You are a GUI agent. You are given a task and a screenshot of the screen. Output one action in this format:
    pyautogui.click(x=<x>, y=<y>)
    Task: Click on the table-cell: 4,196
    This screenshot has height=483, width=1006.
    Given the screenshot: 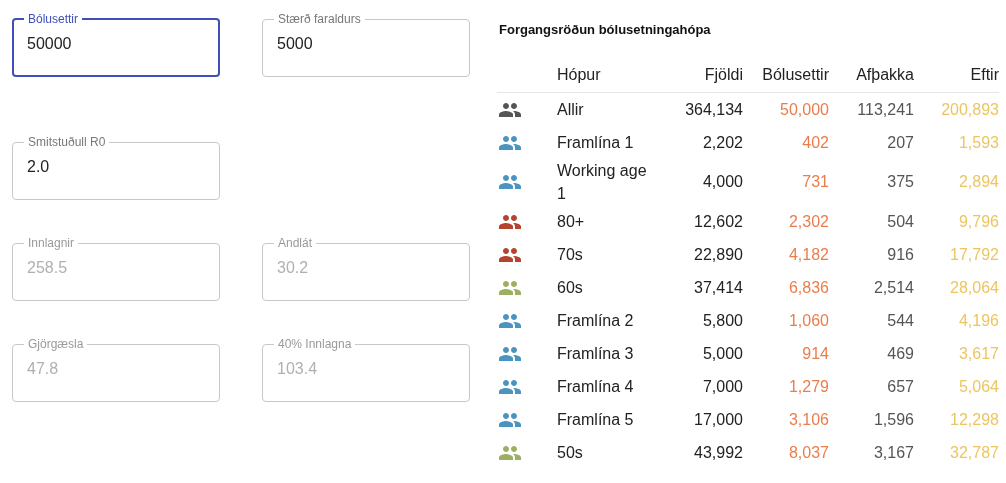 What is the action you would take?
    pyautogui.click(x=956, y=320)
    